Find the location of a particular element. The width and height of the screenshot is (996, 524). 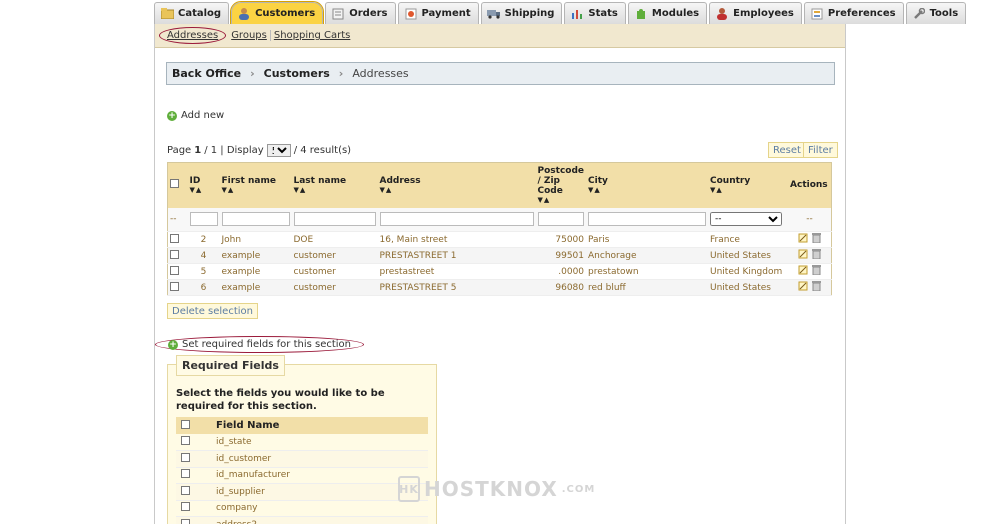

preferences-icon is located at coordinates (817, 14).